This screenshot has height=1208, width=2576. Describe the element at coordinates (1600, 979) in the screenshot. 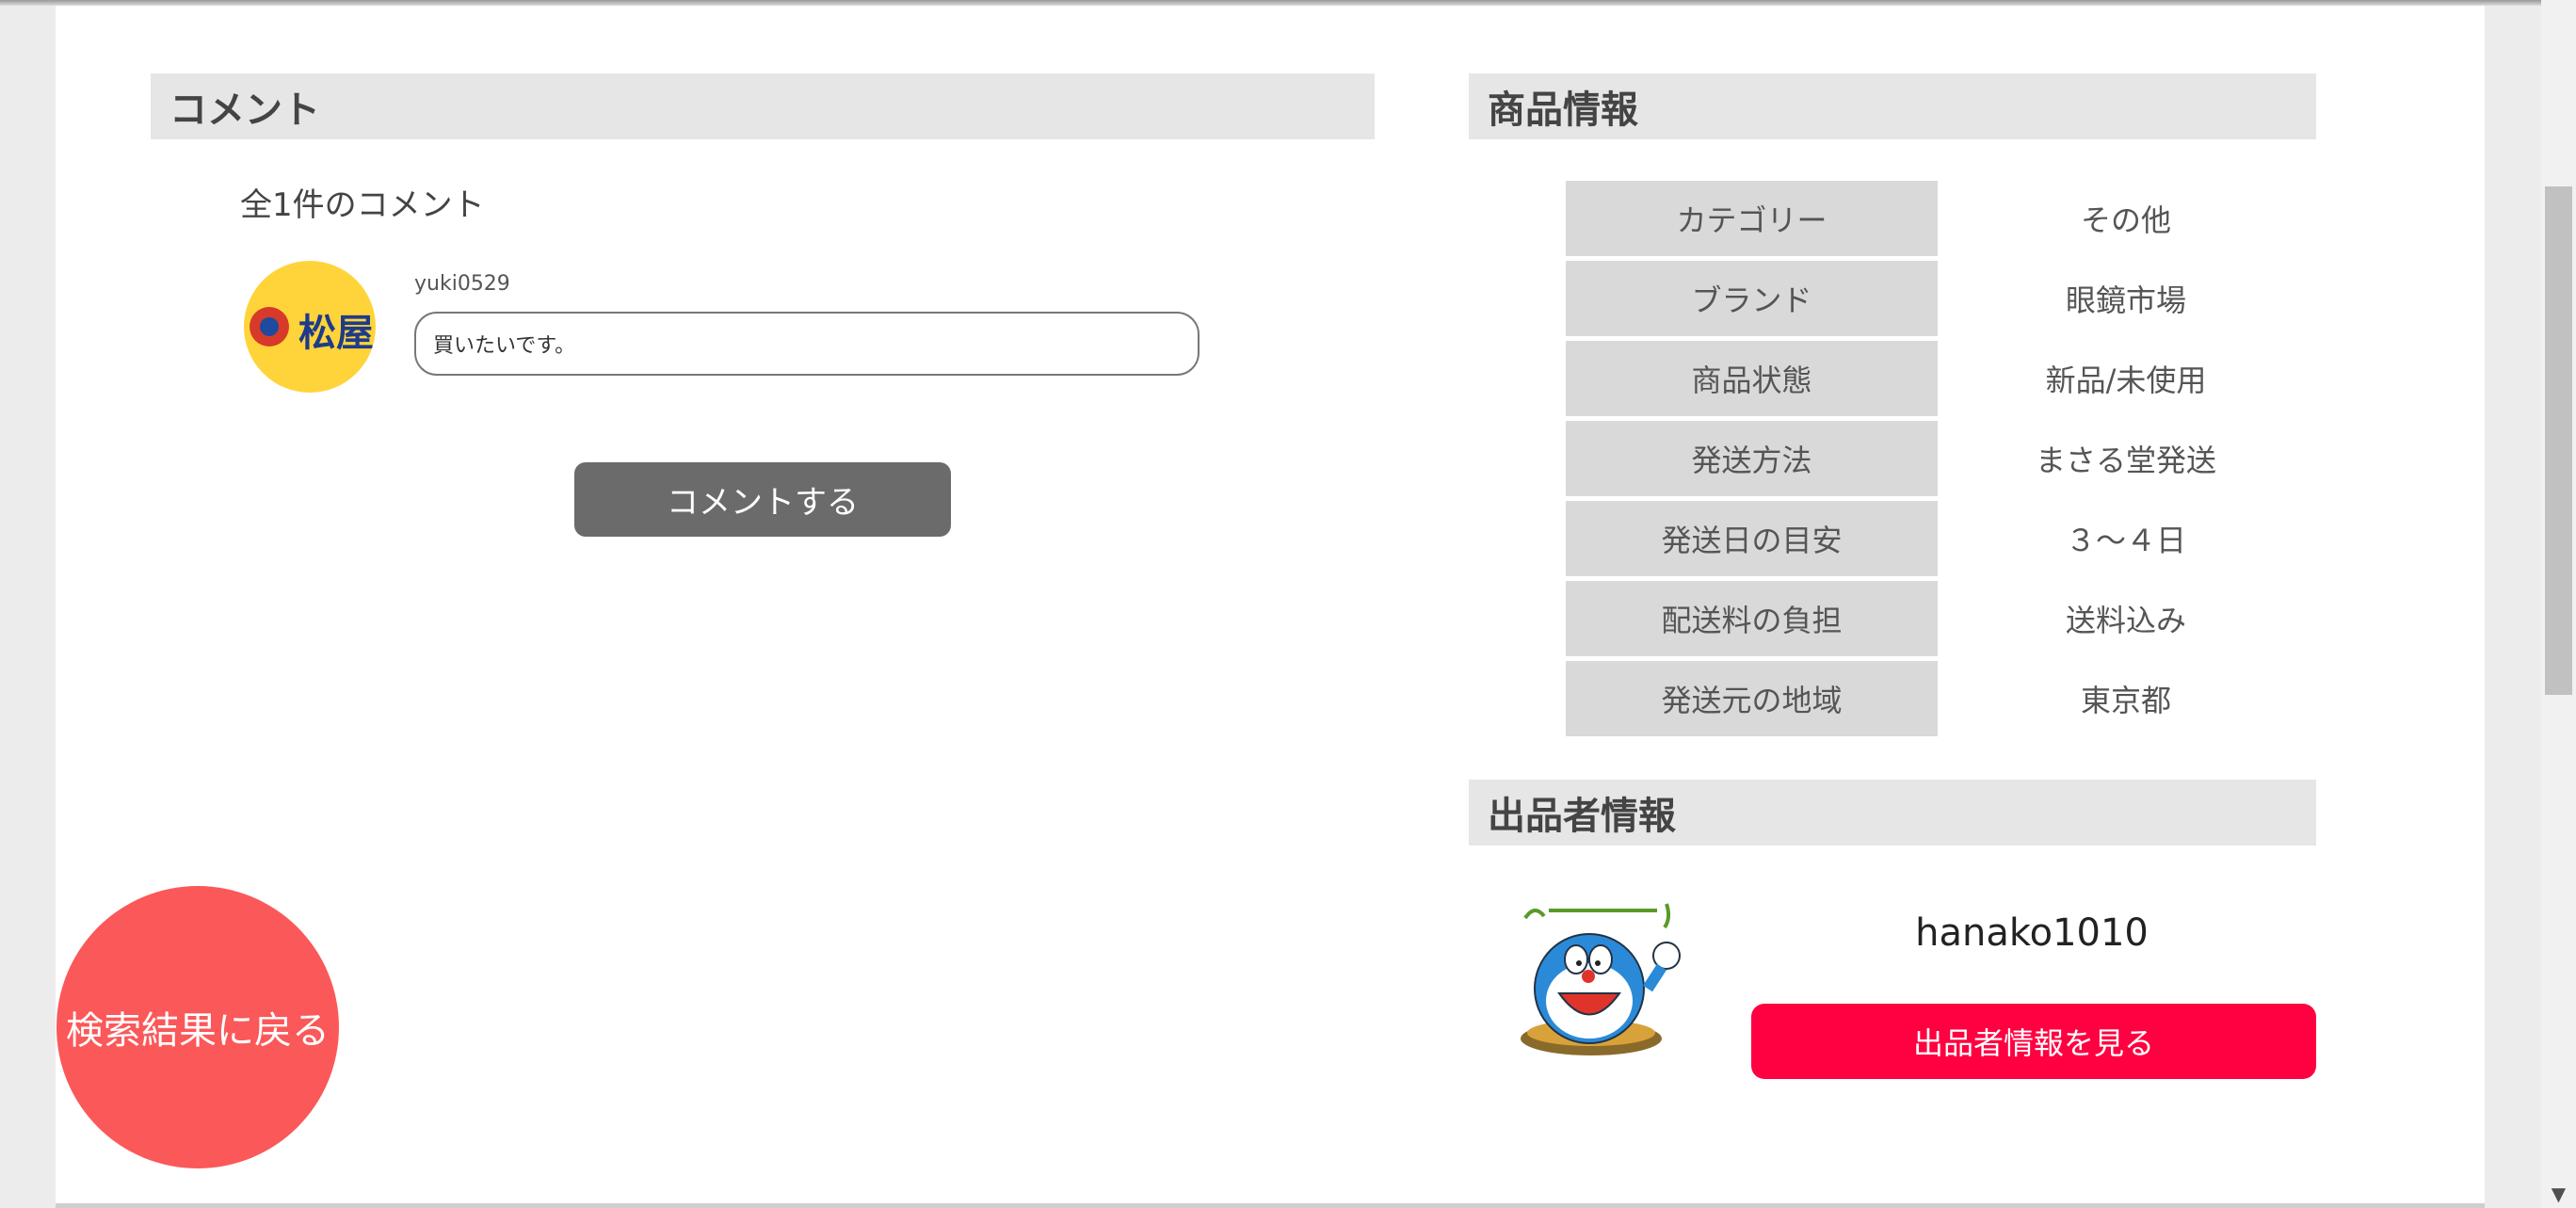

I see `character-avatar-icon` at that location.